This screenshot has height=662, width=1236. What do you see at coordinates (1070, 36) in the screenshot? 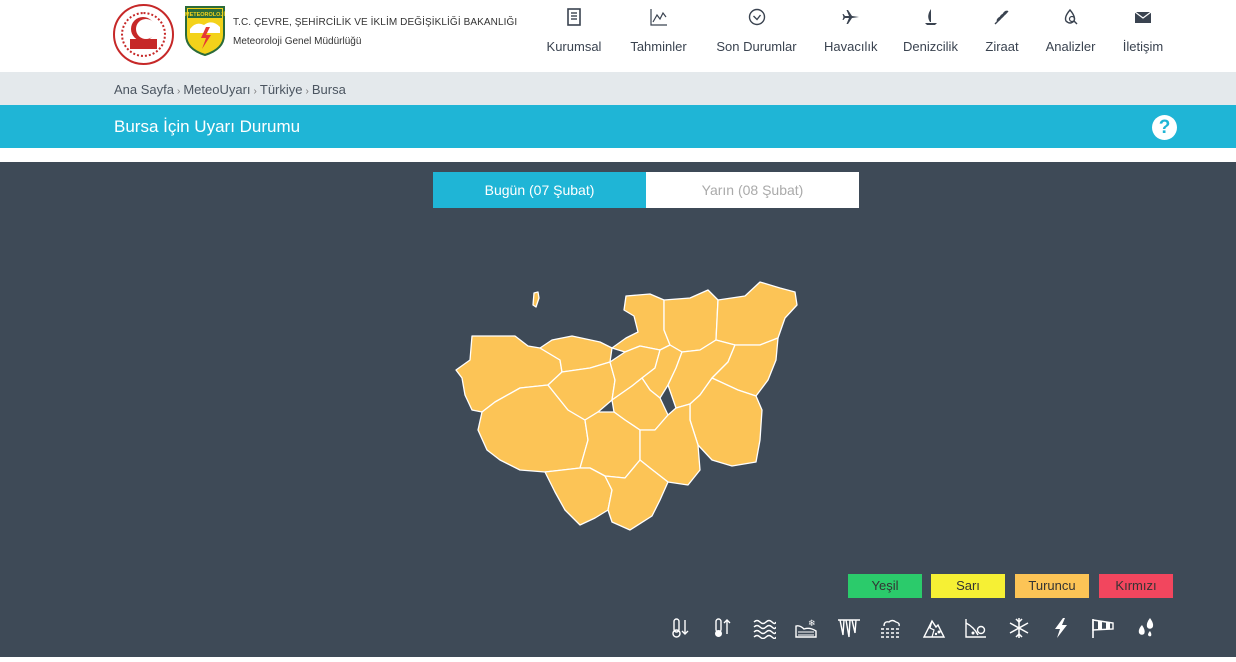
I see `nav-analizler: Analizler` at bounding box center [1070, 36].